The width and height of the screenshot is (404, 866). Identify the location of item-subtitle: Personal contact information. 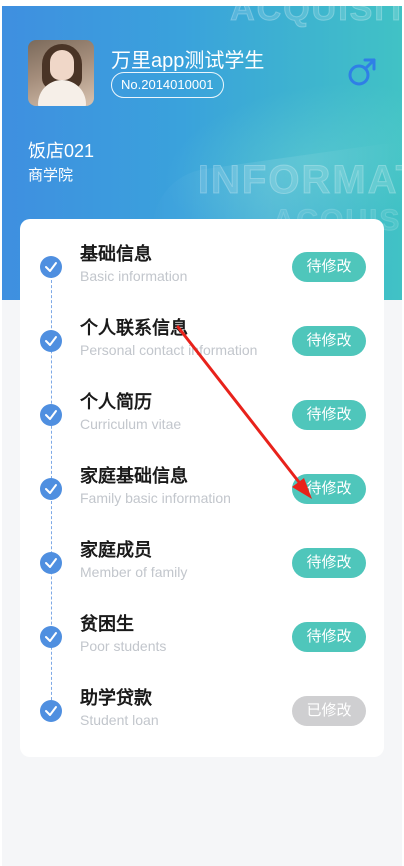
(169, 350).